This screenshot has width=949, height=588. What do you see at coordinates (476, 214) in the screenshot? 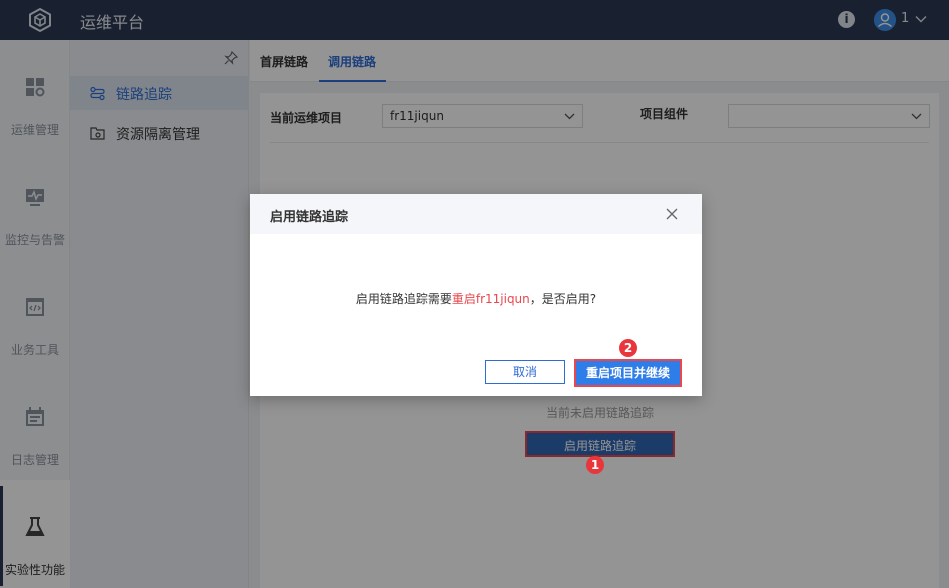
I see `dialog-header: 启用链路追踪` at bounding box center [476, 214].